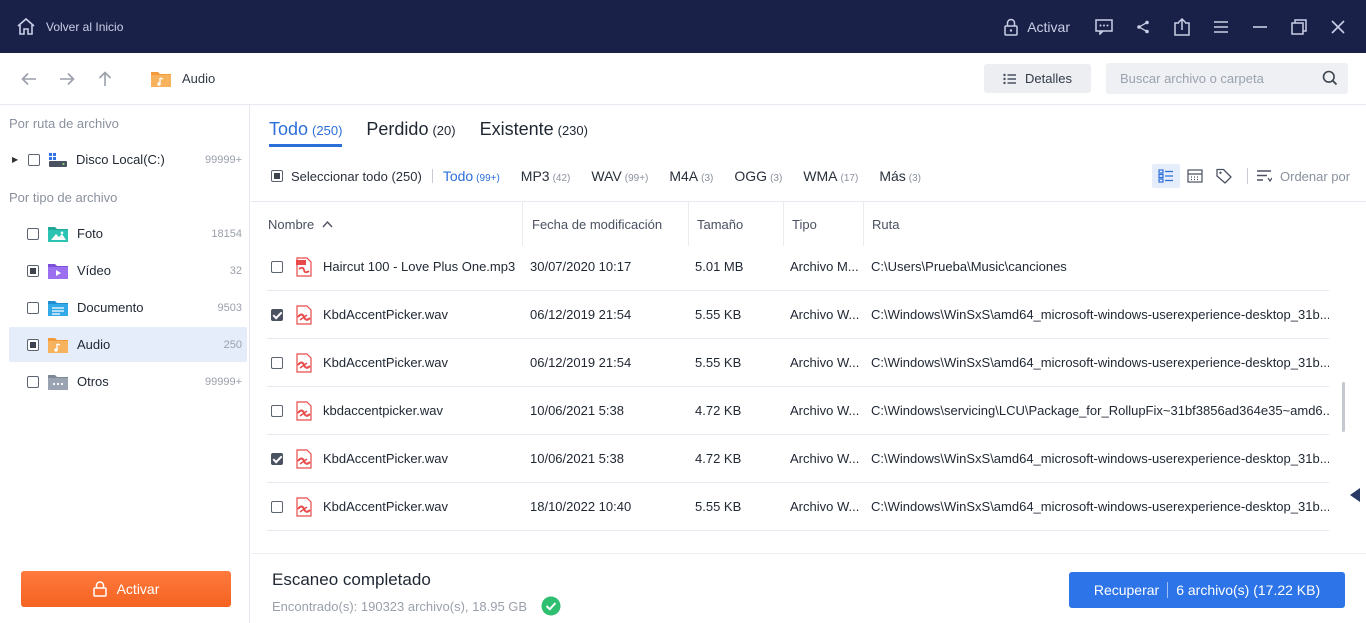  Describe the element at coordinates (16, 159) in the screenshot. I see `expand-arrow-icon: ▶` at that location.